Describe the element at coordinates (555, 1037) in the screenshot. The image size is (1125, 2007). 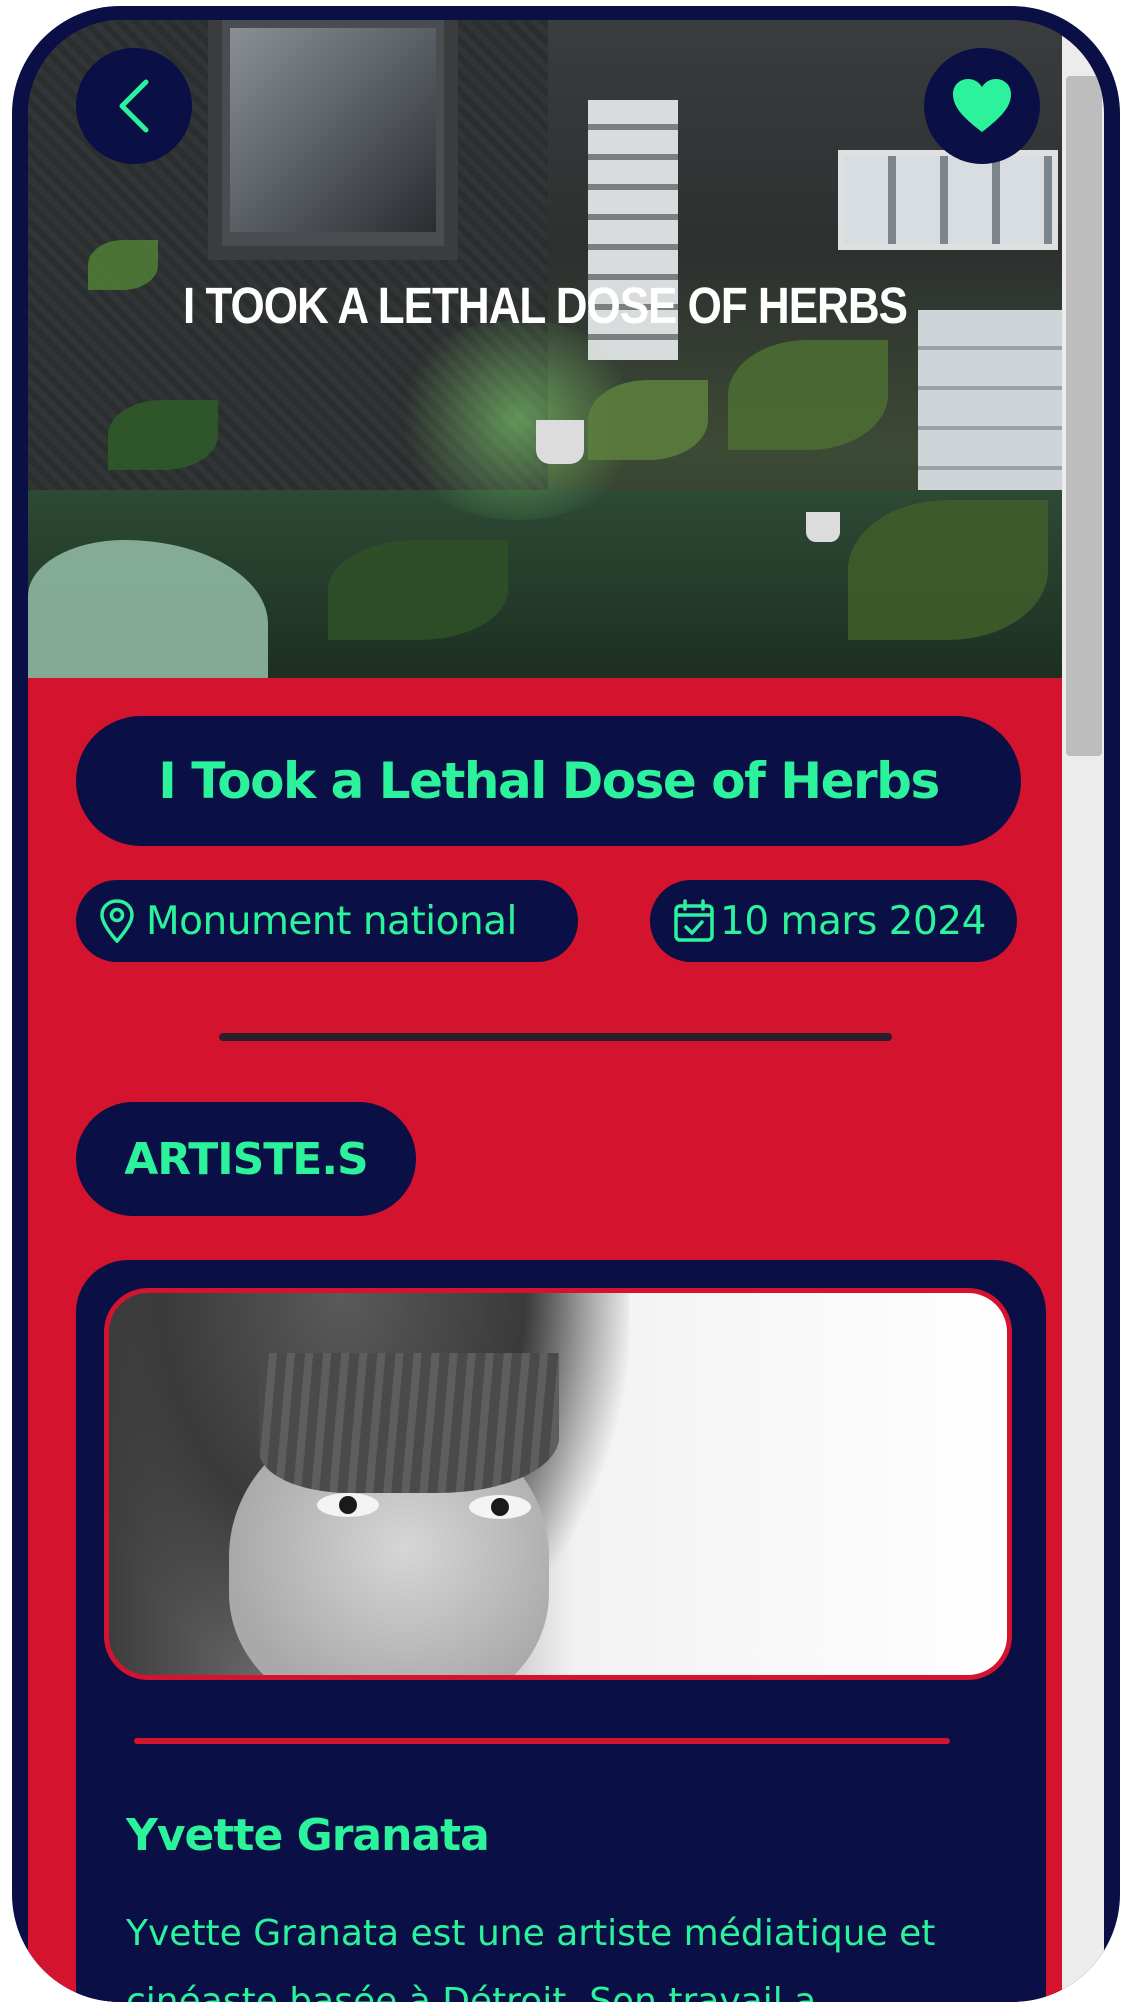
I see `divider` at that location.